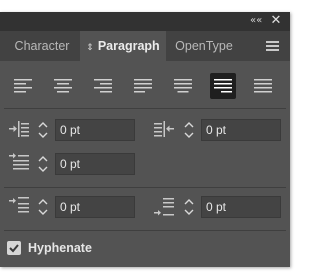 The height and width of the screenshot is (275, 320). What do you see at coordinates (276, 21) in the screenshot?
I see `close-icon: ✕` at bounding box center [276, 21].